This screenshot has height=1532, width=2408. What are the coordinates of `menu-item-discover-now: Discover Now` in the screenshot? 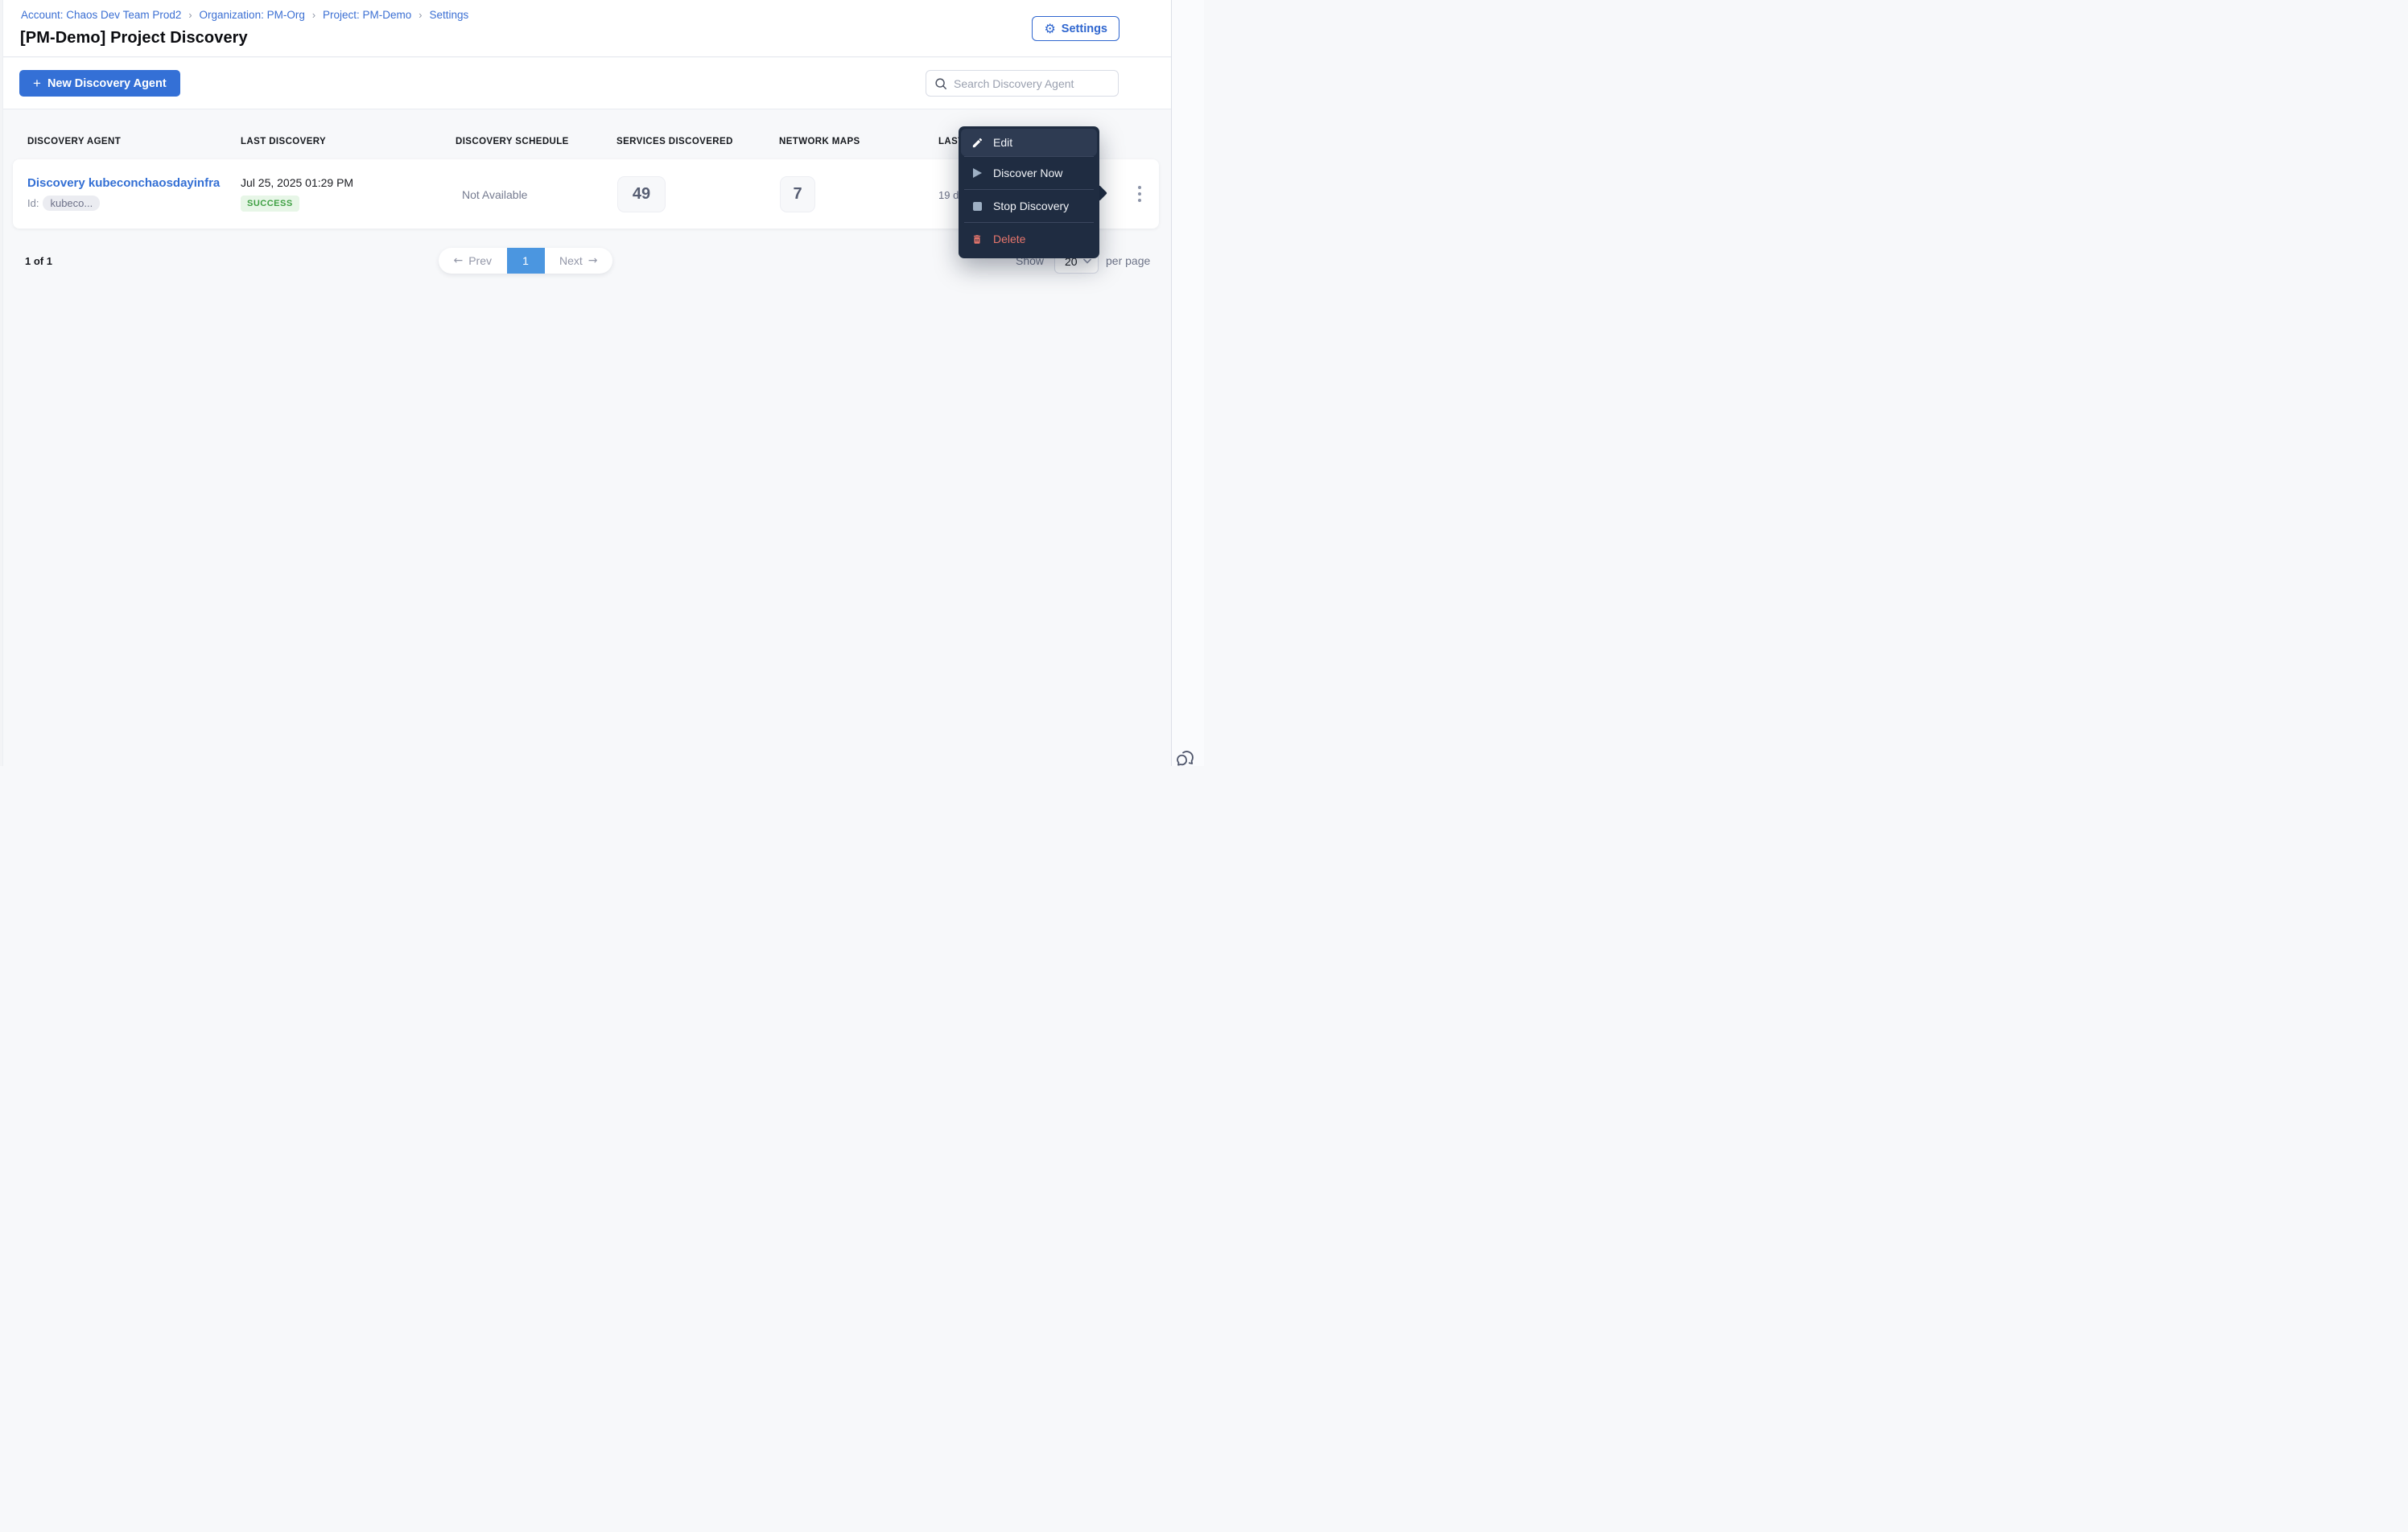 It's located at (1029, 173).